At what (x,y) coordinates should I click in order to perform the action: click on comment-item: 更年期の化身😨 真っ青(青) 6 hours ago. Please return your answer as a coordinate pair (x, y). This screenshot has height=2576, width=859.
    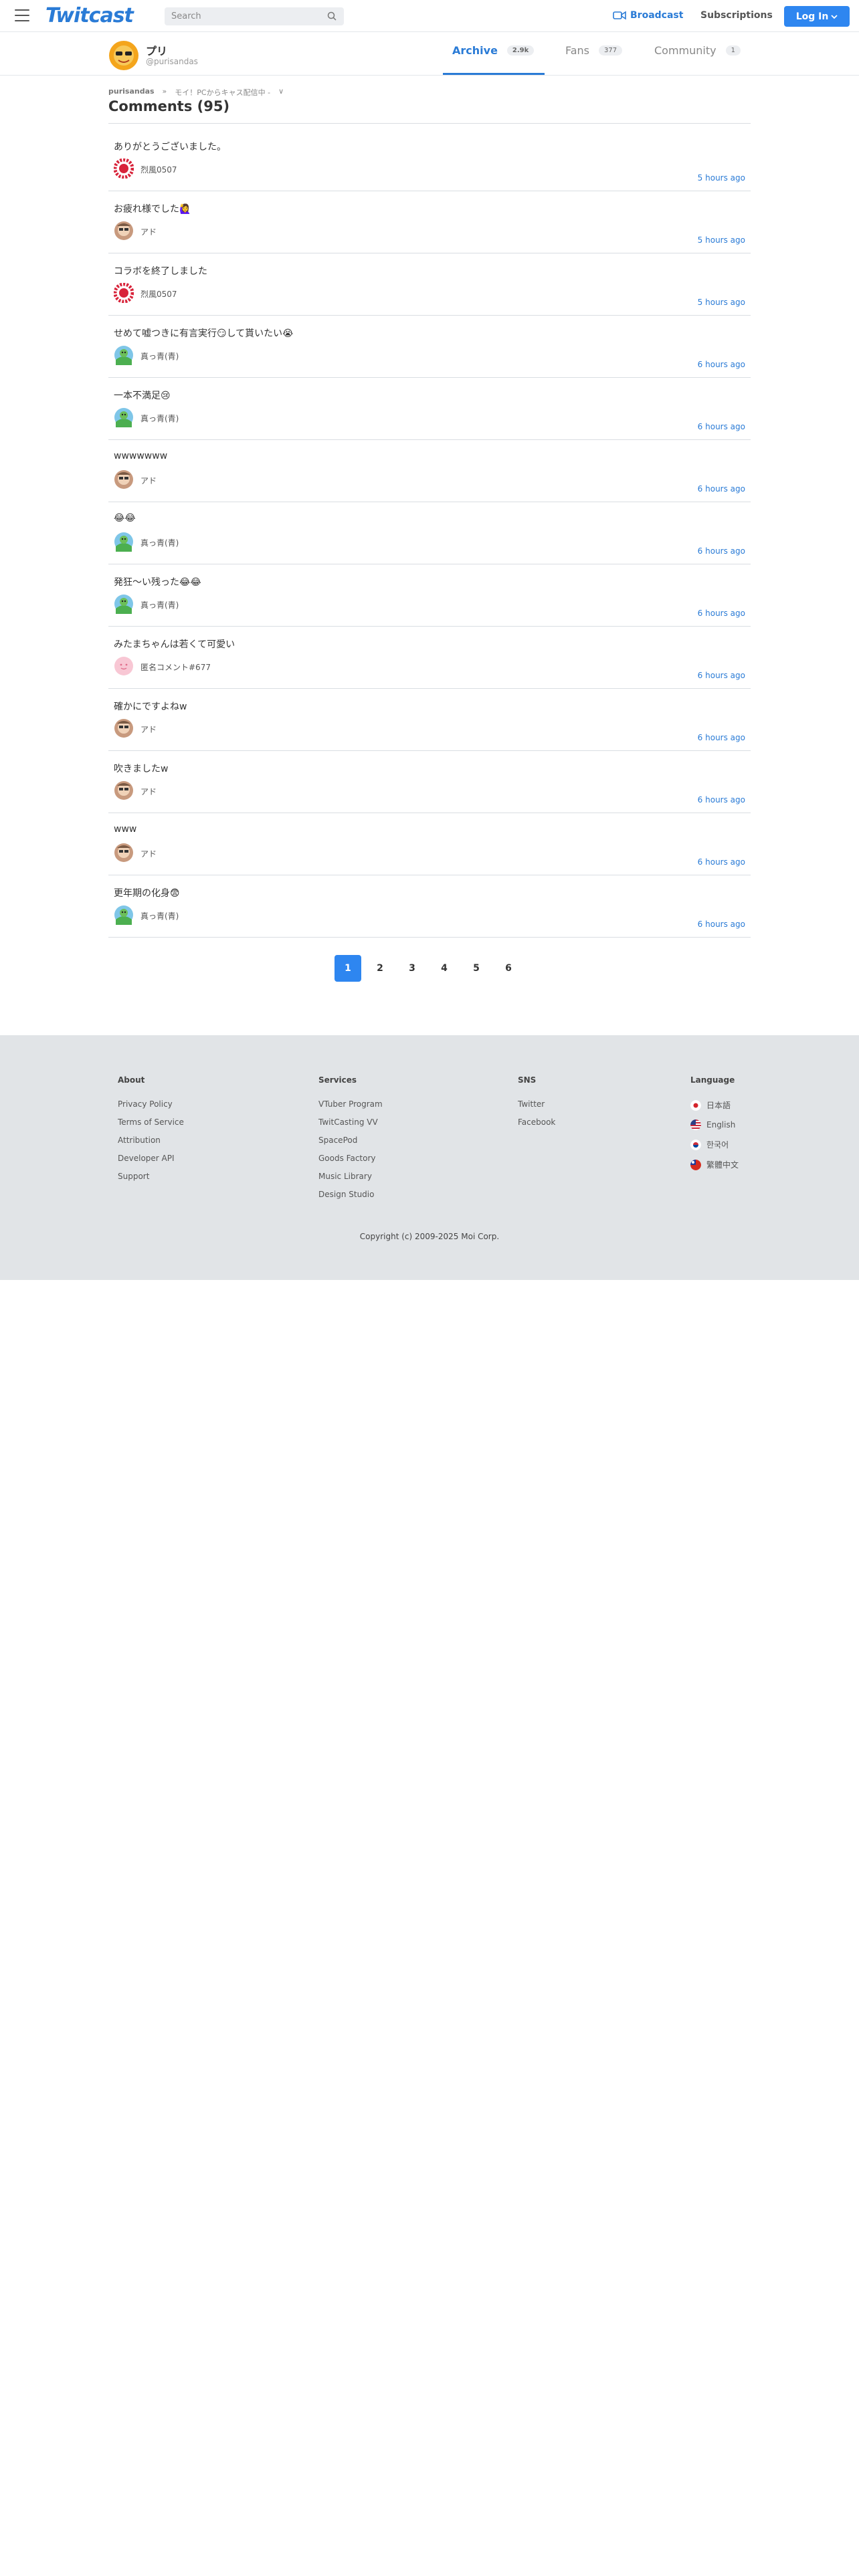
    Looking at the image, I should click on (429, 906).